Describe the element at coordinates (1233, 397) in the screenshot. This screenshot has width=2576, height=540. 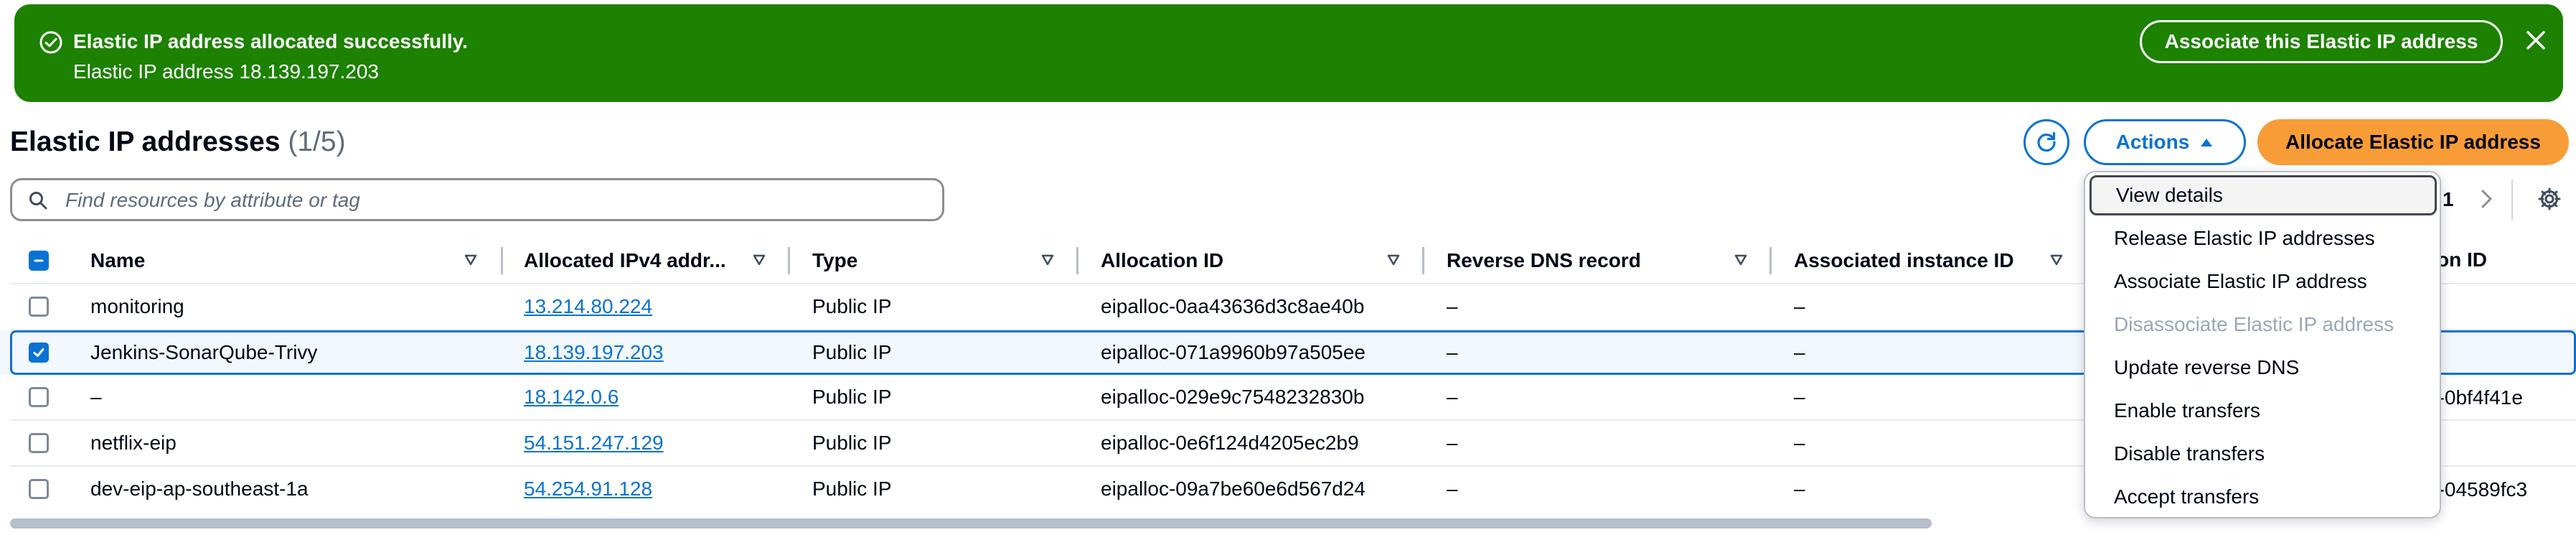
I see `cell-allocation-id: eipalloc-029e9c7548232830b` at that location.